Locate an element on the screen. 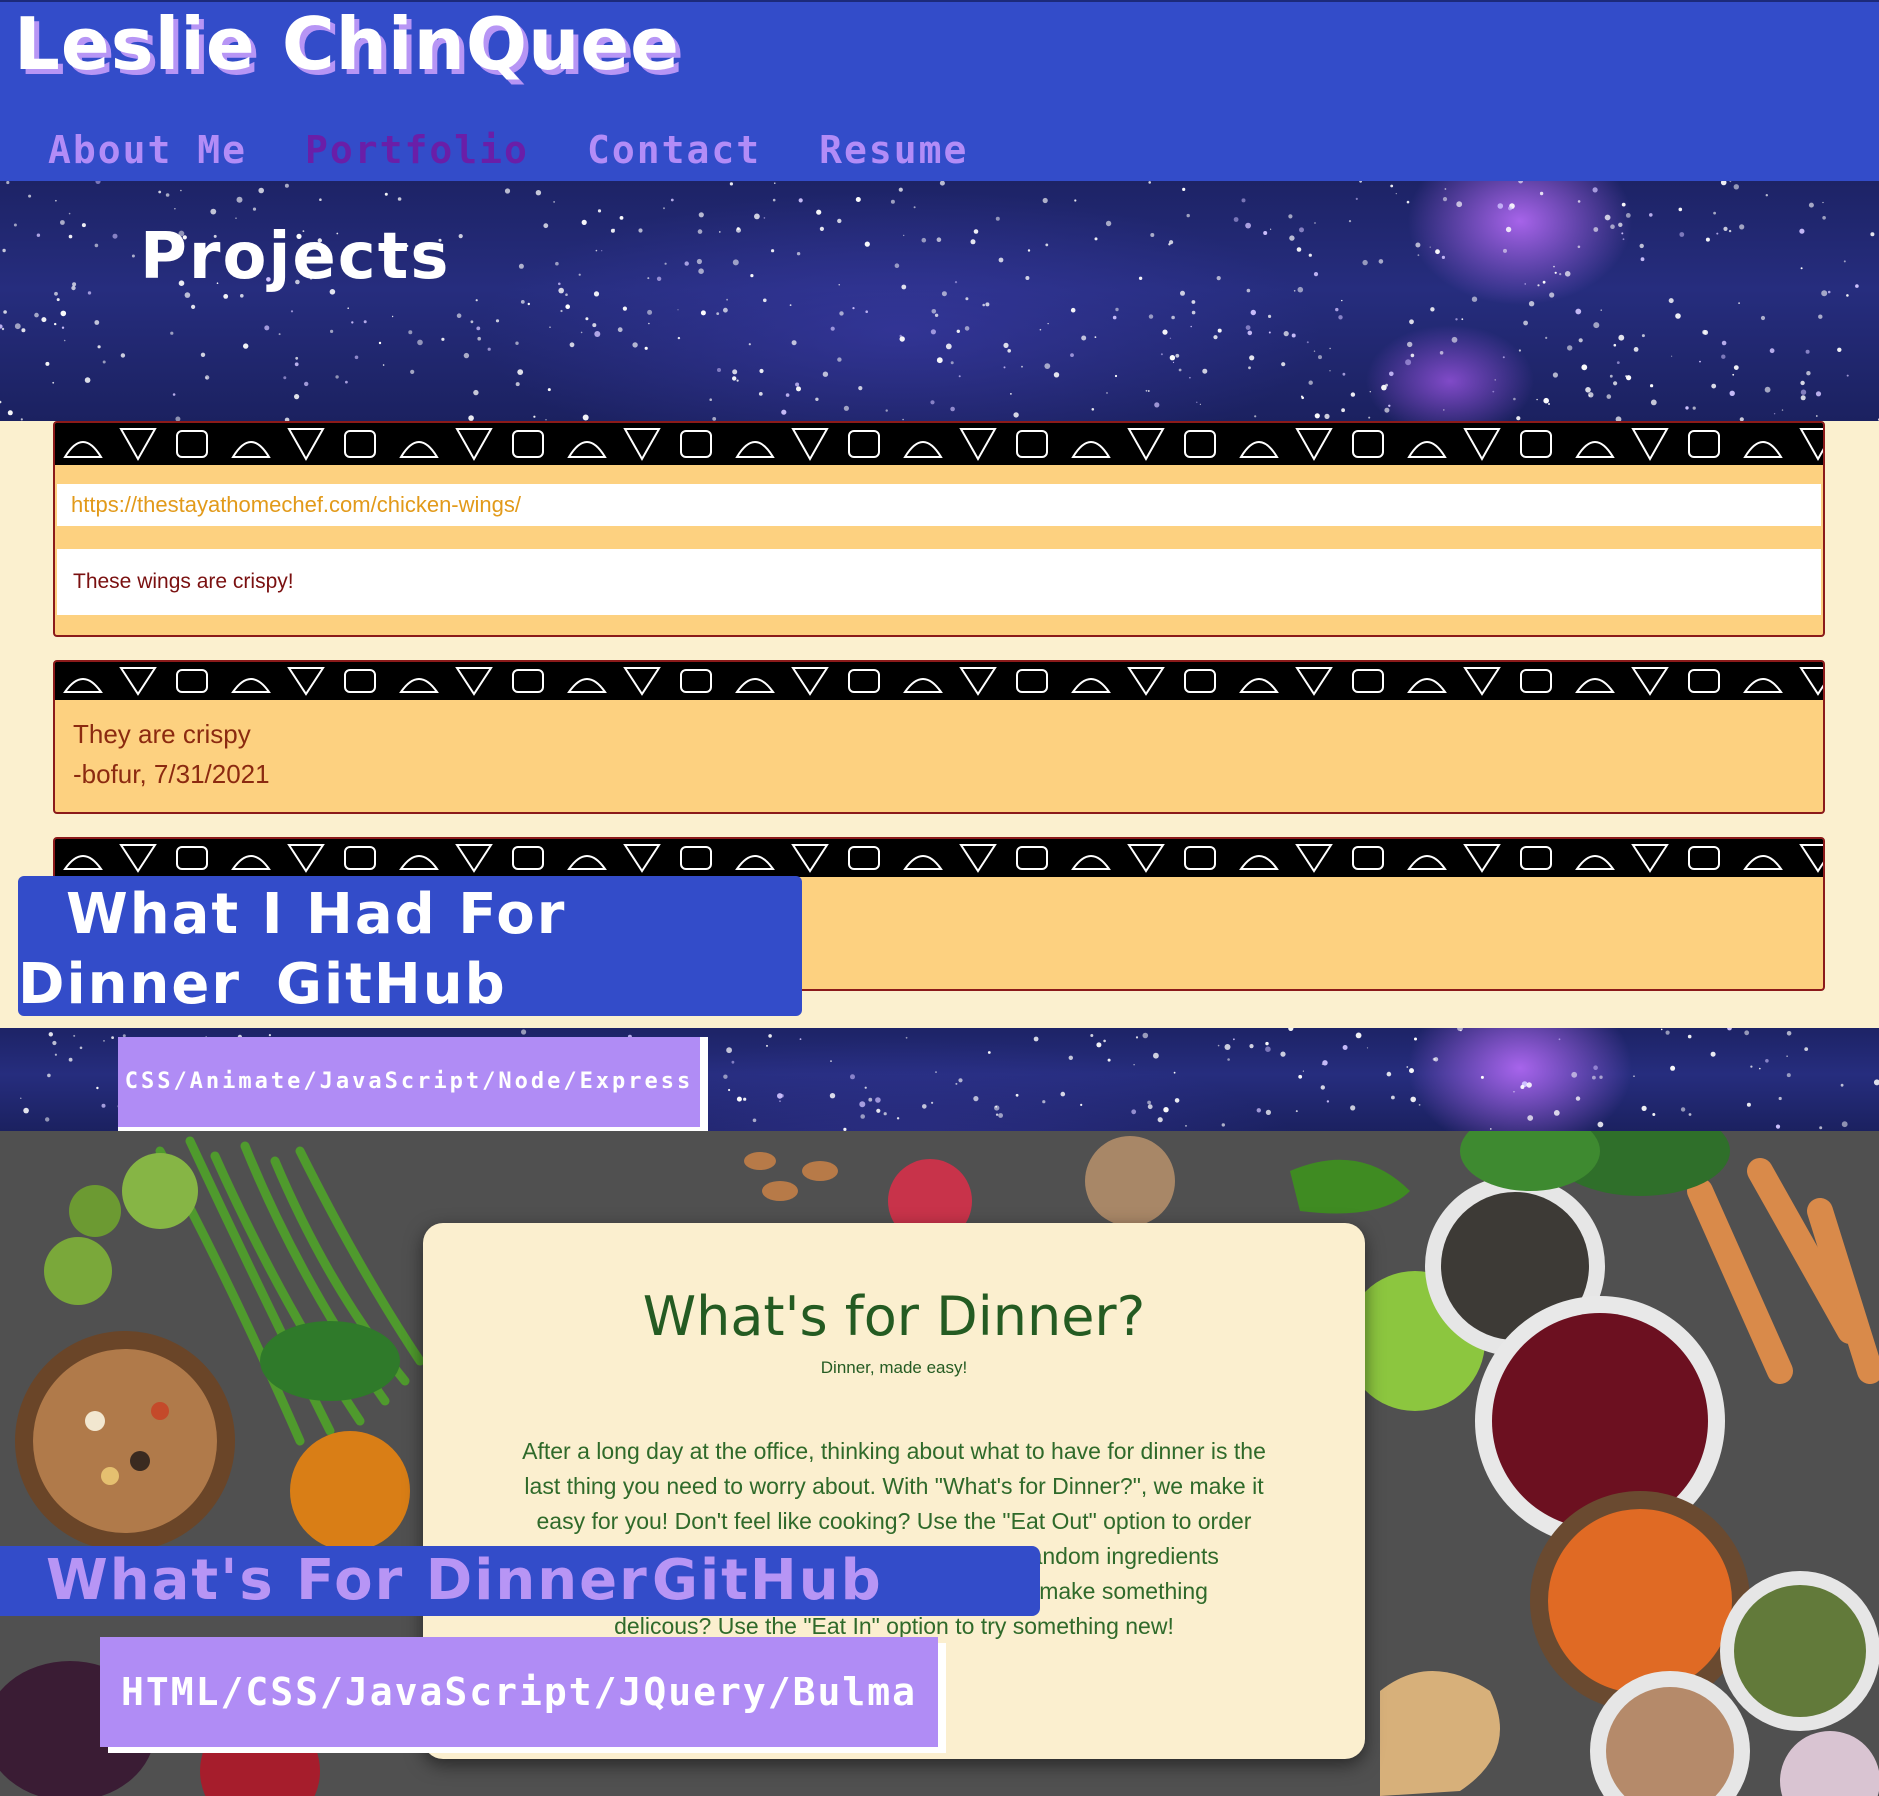 Image resolution: width=1879 pixels, height=1796 pixels. comment-text: They are crispy is located at coordinates (162, 734).